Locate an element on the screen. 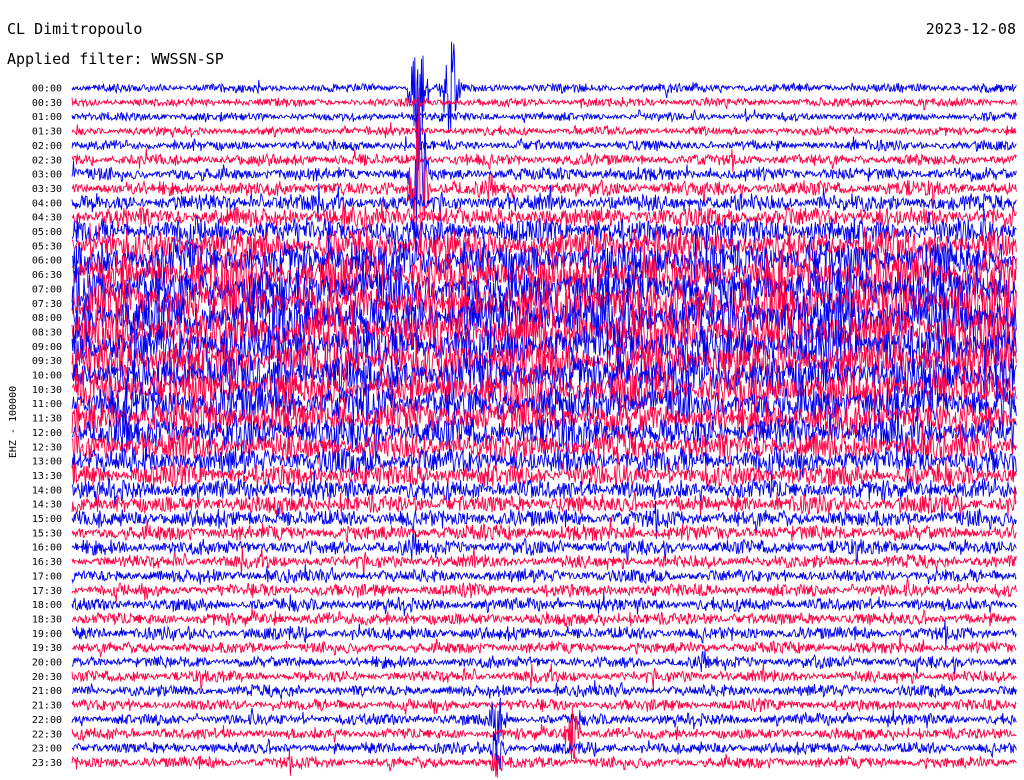 This screenshot has width=1024, height=780. time-tick-label: 20:30 is located at coordinates (47, 677).